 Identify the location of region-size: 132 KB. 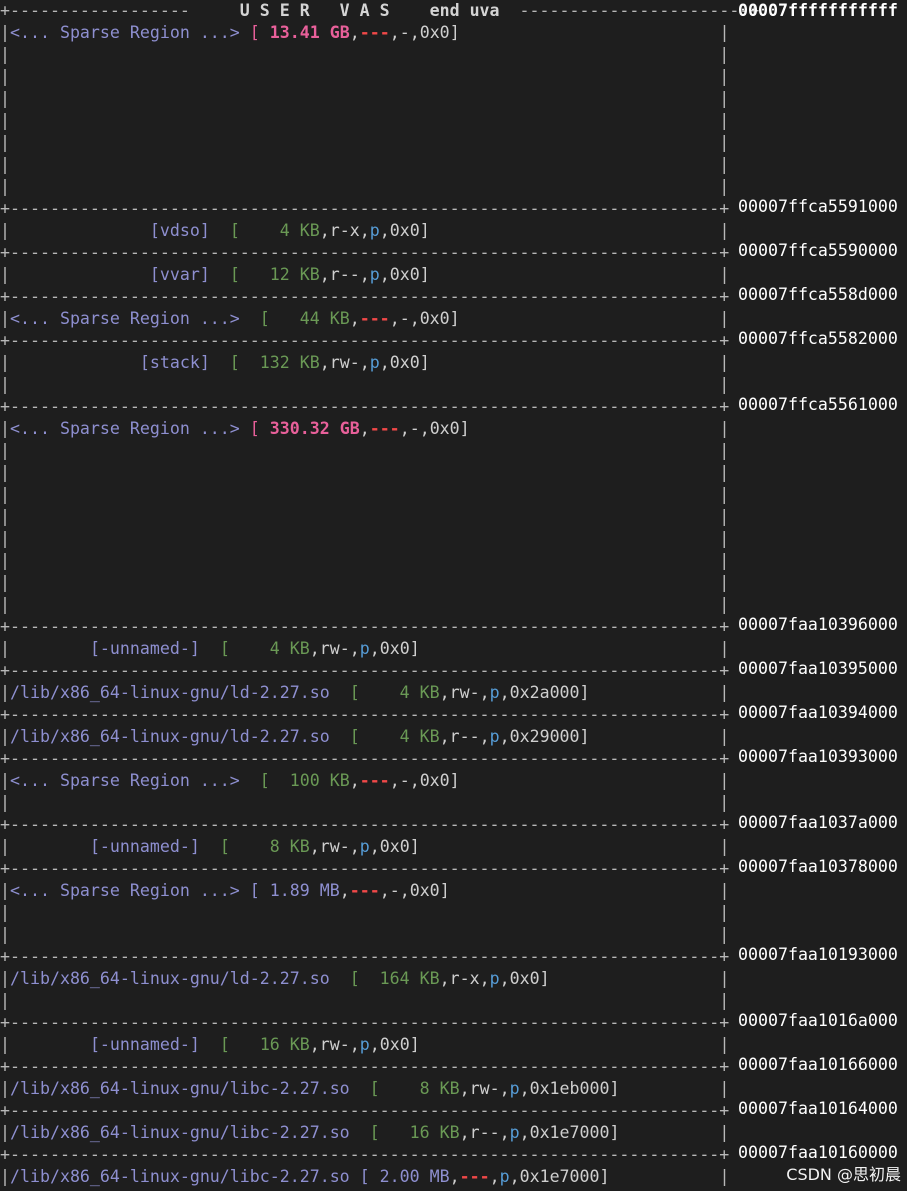
(289, 362).